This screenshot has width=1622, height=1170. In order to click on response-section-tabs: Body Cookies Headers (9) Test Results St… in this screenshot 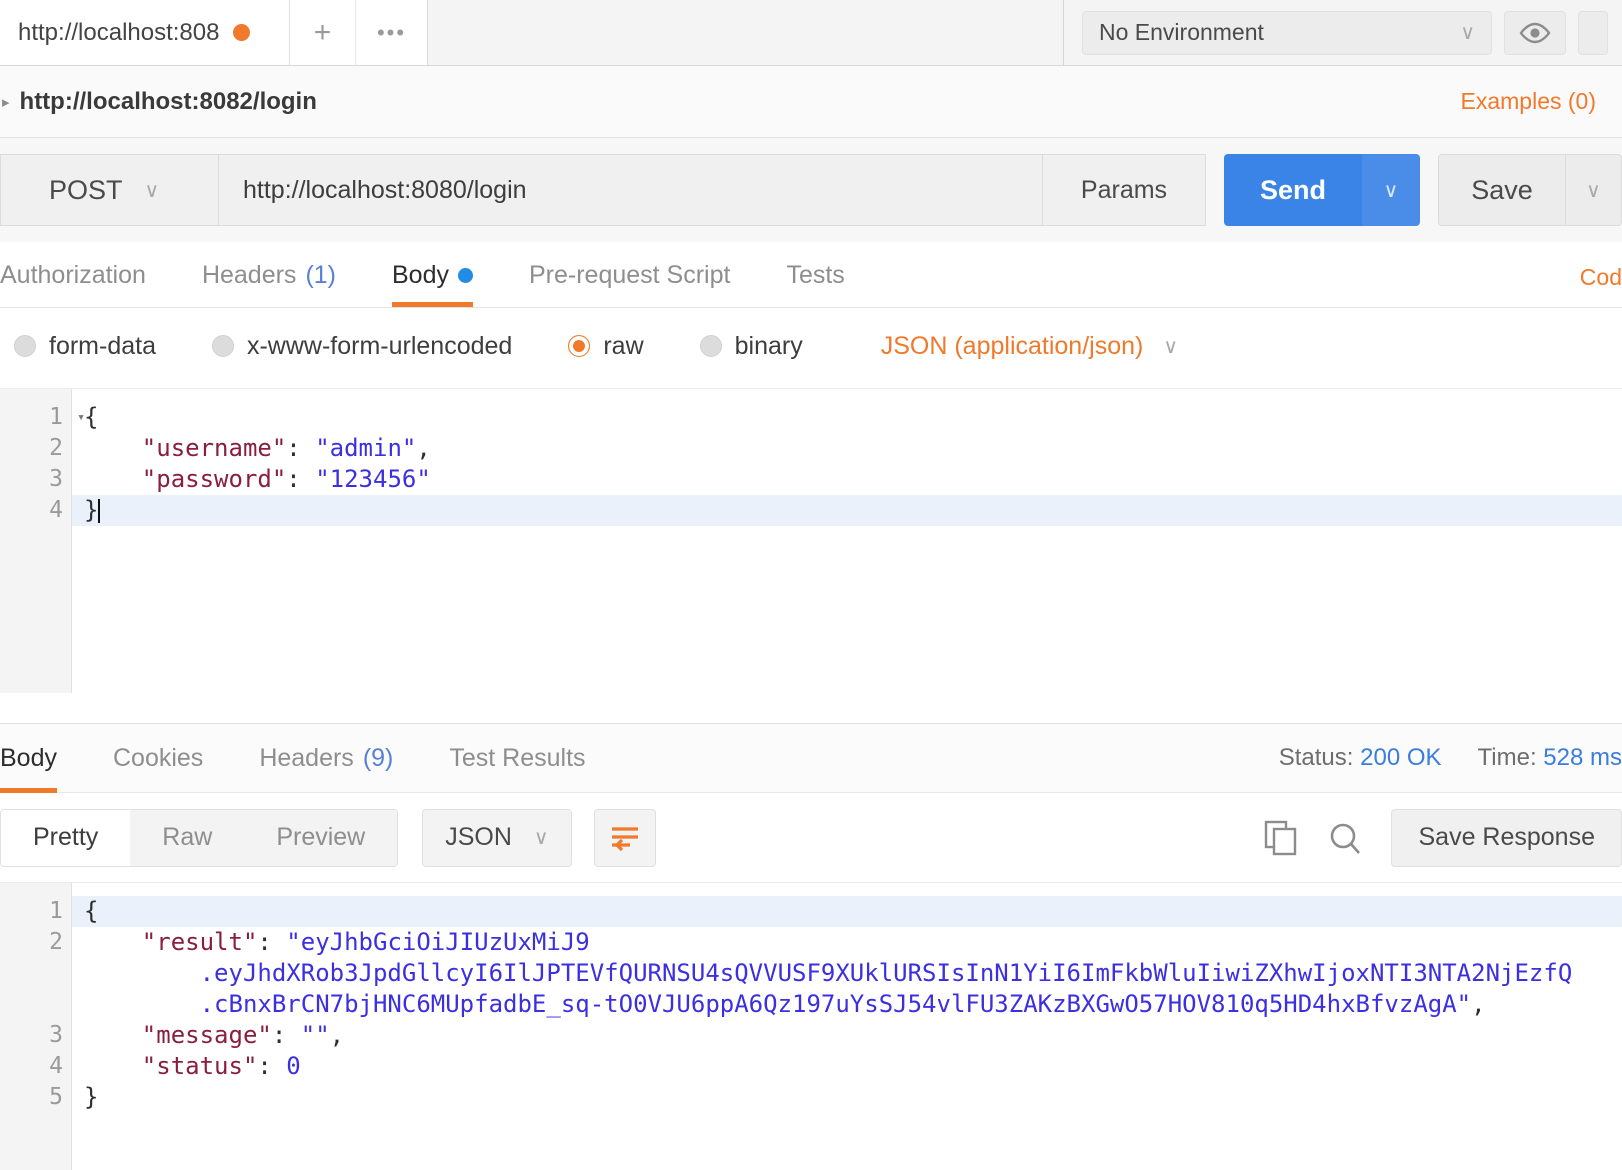, I will do `click(811, 758)`.